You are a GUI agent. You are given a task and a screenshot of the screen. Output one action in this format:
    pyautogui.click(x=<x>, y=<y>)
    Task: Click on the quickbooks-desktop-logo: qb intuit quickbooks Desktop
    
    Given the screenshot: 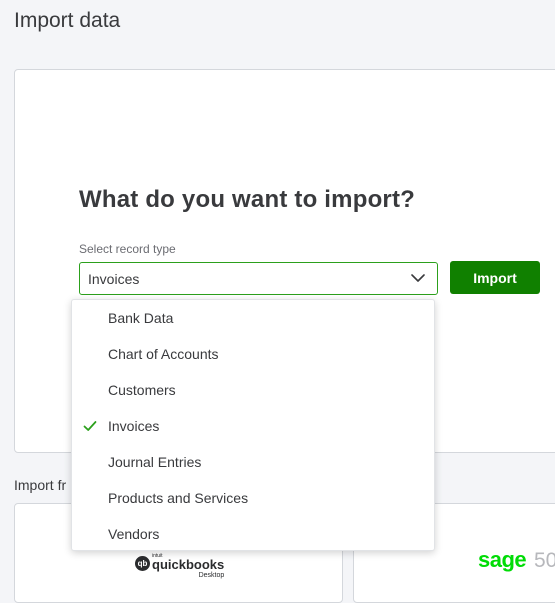 What is the action you would take?
    pyautogui.click(x=179, y=566)
    